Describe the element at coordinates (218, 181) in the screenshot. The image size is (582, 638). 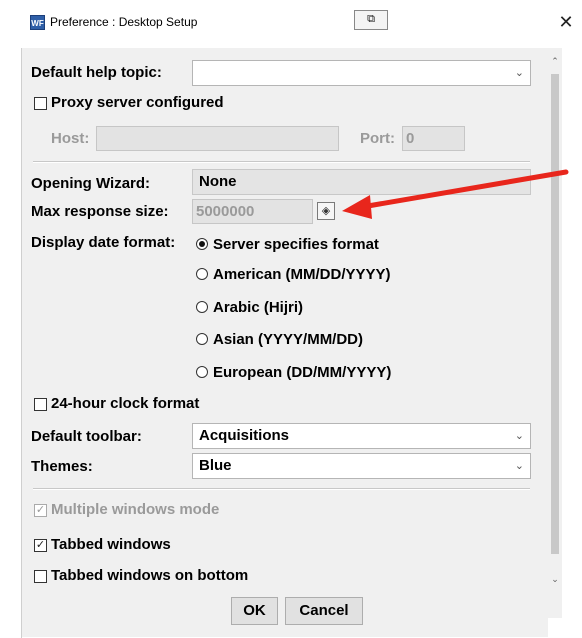
I see `wizard-value: None` at that location.